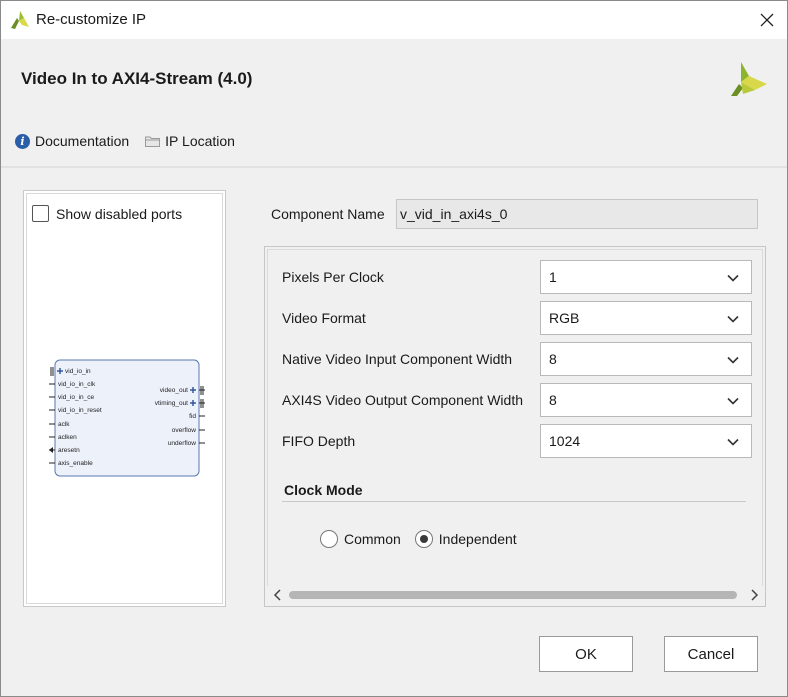 The width and height of the screenshot is (788, 697). I want to click on scrollbar-thumb, so click(513, 595).